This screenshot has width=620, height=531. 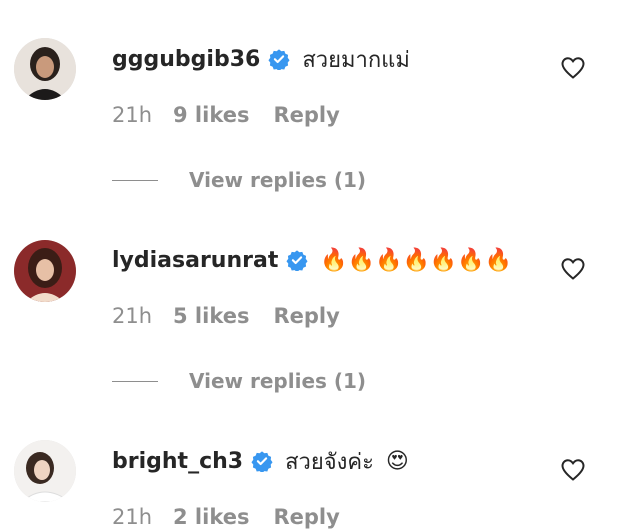 I want to click on comment-text: สวยจังค่ะ, so click(x=329, y=462).